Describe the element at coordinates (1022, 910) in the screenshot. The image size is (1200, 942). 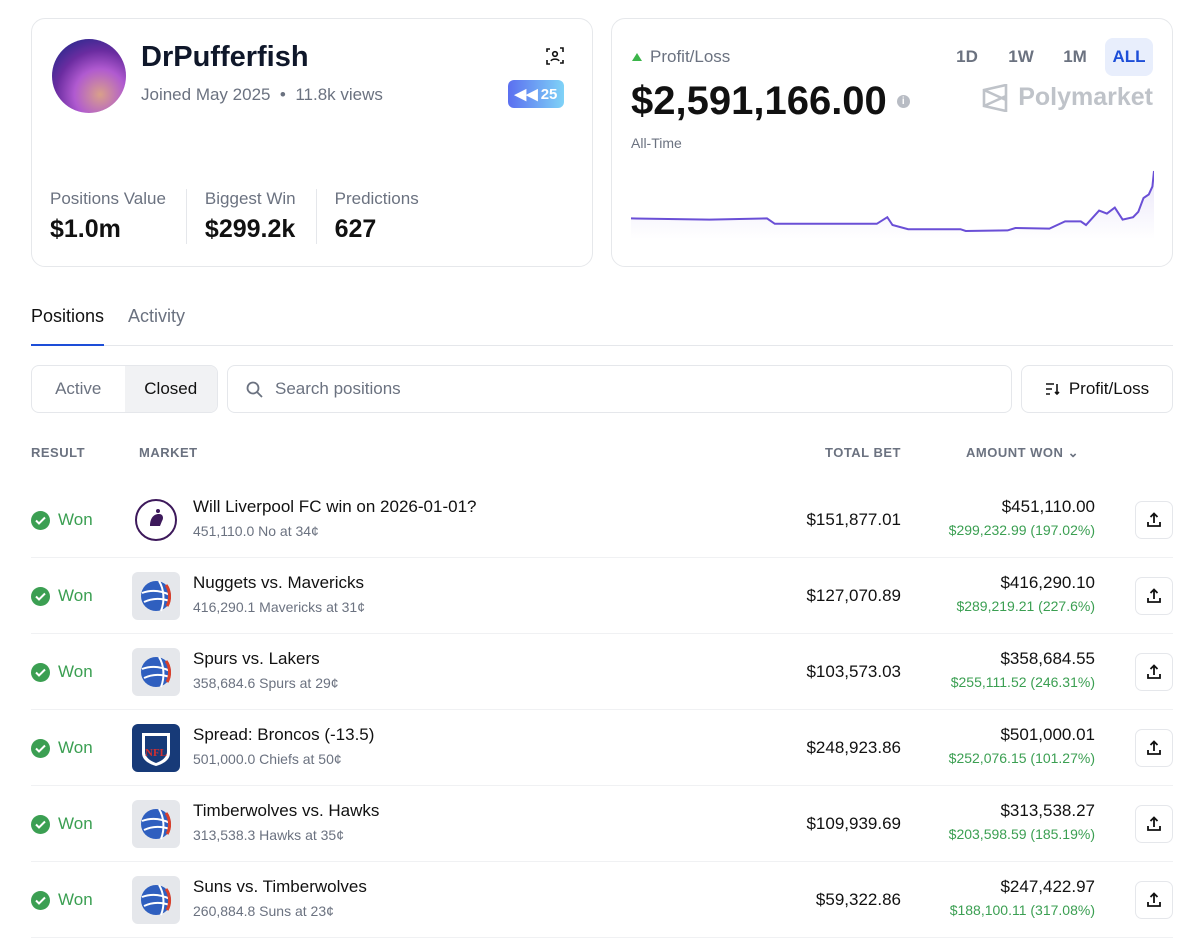
I see `profit-gain: $188,100.11 (317.08%)` at that location.